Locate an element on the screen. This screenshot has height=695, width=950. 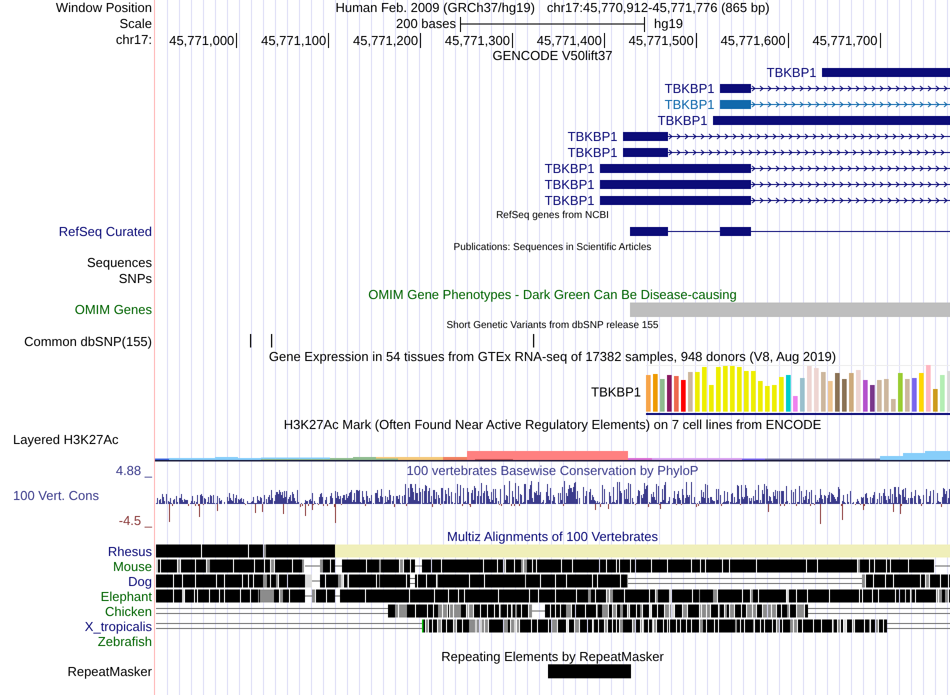
track-title: H3K27Ac Mark (Often Found Near Active Regulatory Elements) on 7 cell lines from ENCODE is located at coordinates (553, 425).